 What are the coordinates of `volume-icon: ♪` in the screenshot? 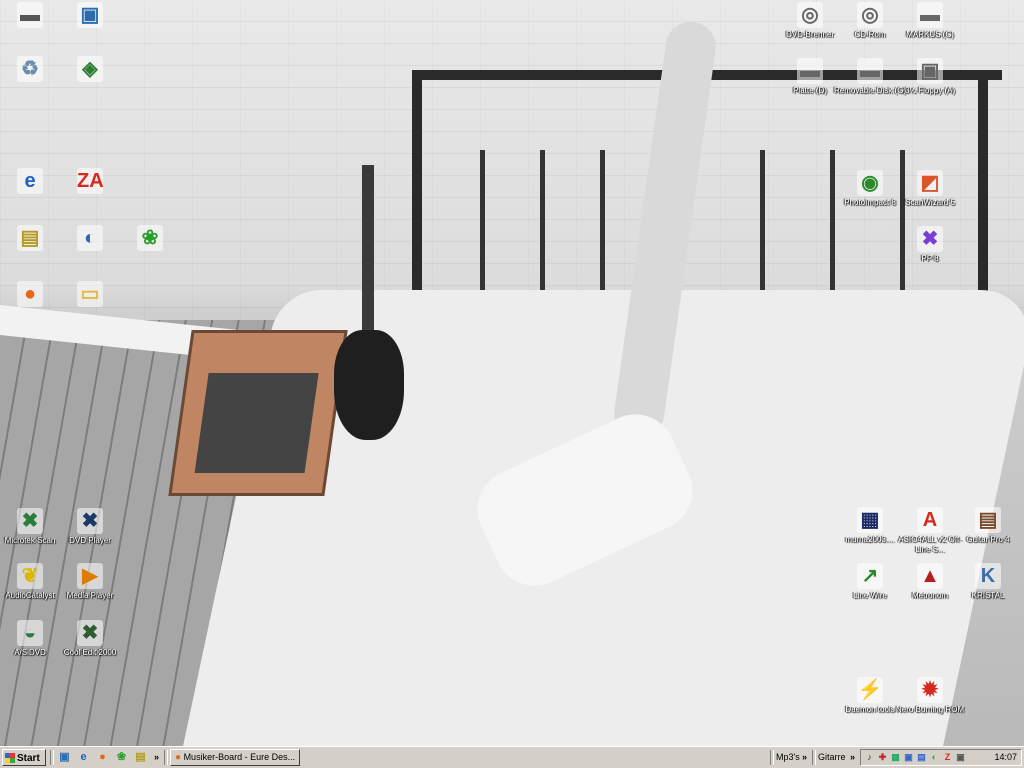 It's located at (869, 757).